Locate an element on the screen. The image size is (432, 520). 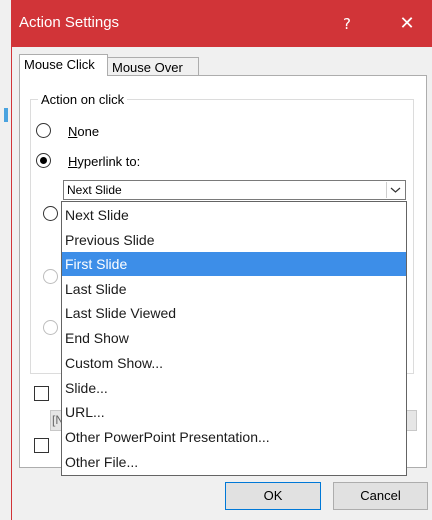
radio-hyperlink-label: Hyperlink to: is located at coordinates (104, 161).